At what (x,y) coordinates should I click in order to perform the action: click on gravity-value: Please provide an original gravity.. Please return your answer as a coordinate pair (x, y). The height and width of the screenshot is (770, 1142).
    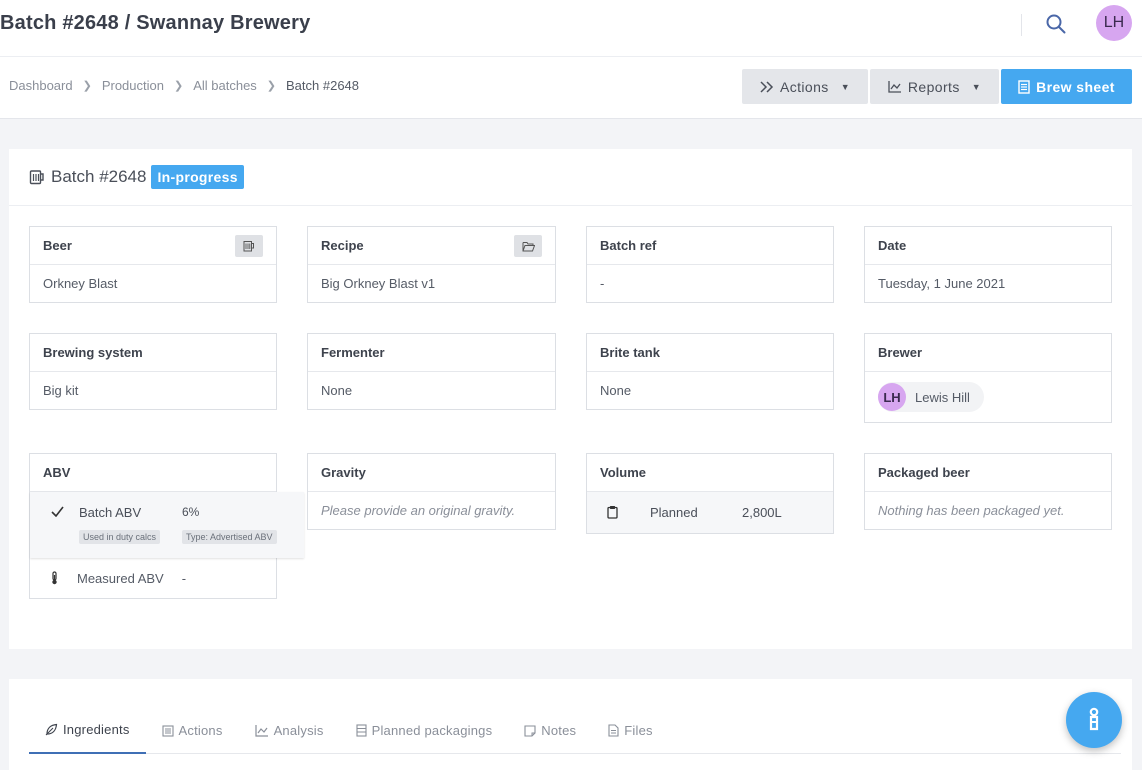
    Looking at the image, I should click on (418, 510).